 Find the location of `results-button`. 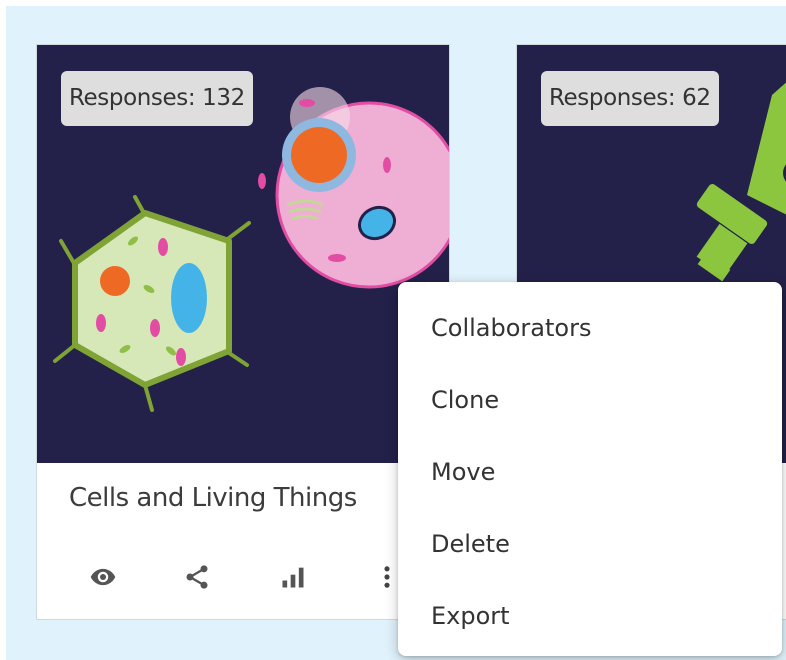

results-button is located at coordinates (293, 577).